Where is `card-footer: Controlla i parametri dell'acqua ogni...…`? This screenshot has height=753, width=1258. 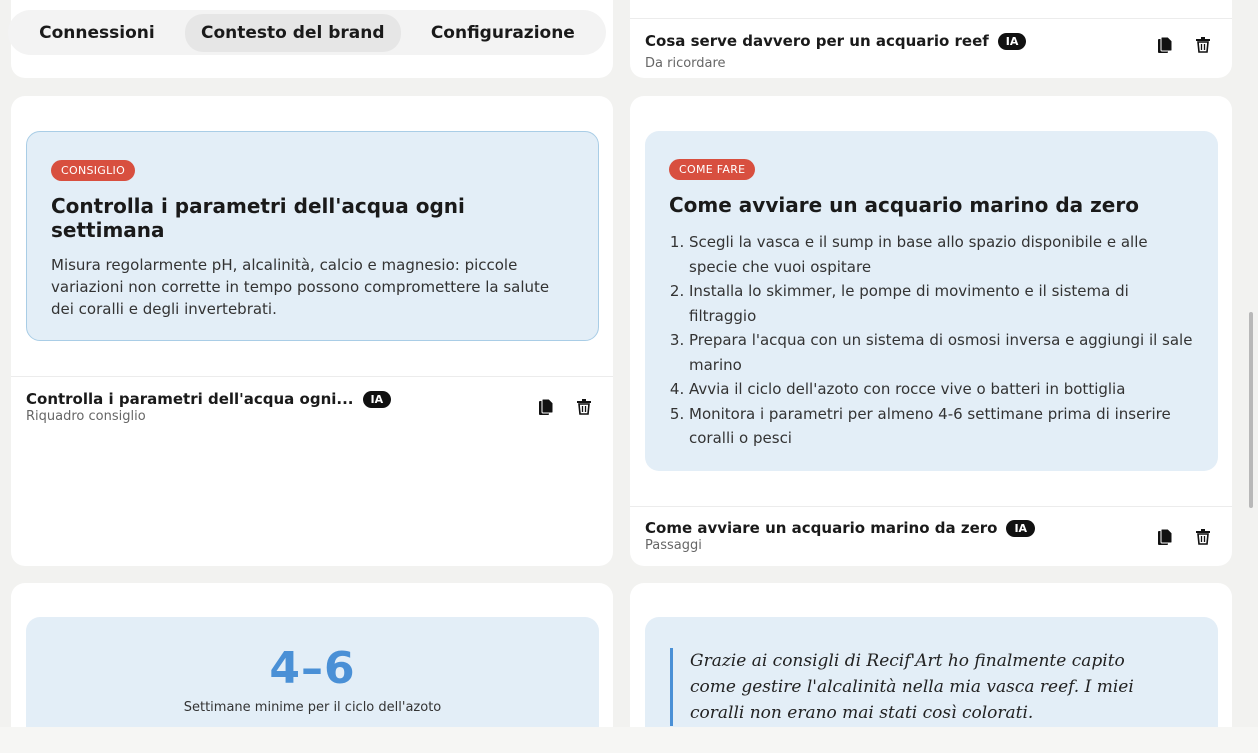 card-footer: Controlla i parametri dell'acqua ogni...… is located at coordinates (312, 406).